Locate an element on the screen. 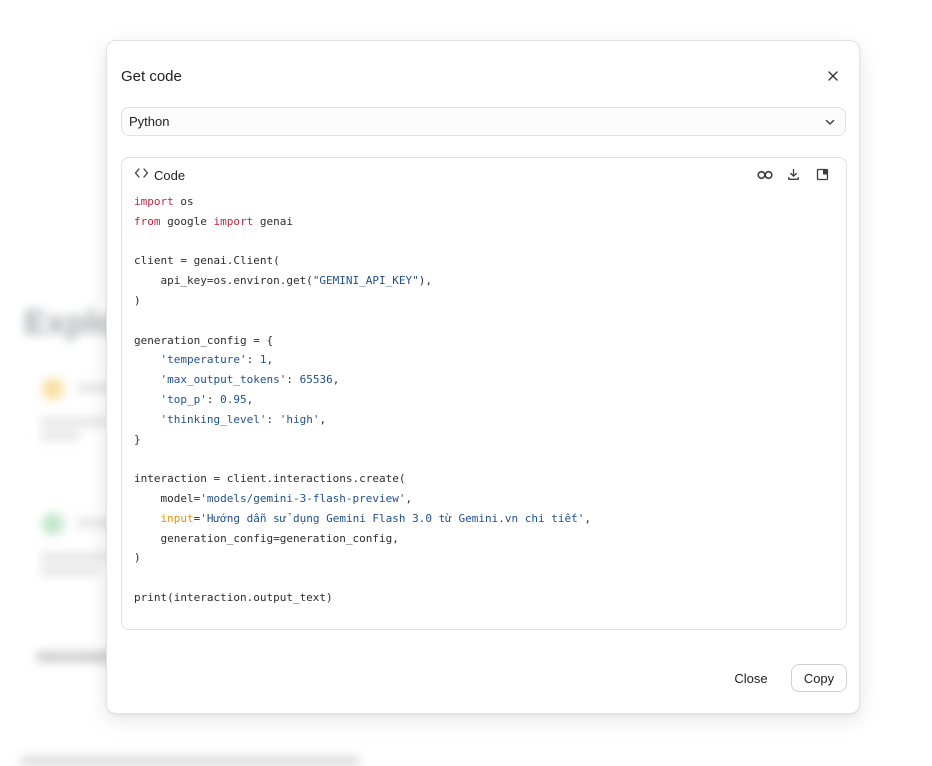 This screenshot has height=766, width=932. code-token: ), is located at coordinates (425, 281).